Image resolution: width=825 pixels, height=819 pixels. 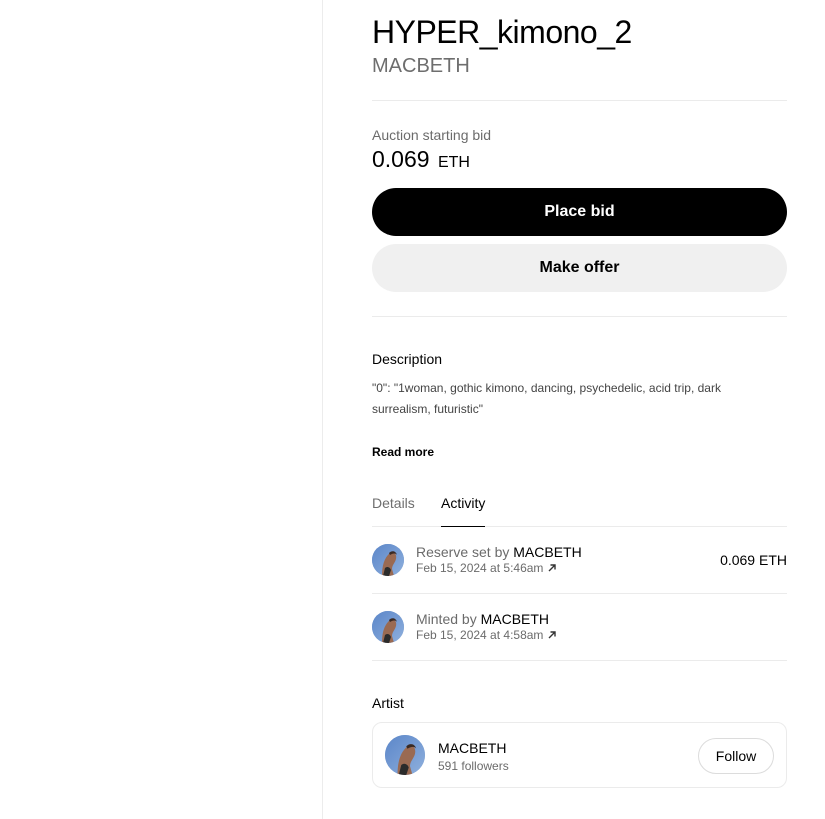 I want to click on artist-card: MACBETH 591 followers Follow, so click(x=579, y=755).